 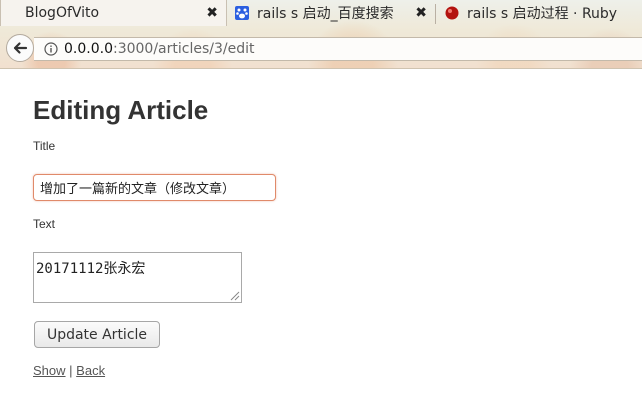 I want to click on tab-title: BlogOfVito, so click(x=62, y=13).